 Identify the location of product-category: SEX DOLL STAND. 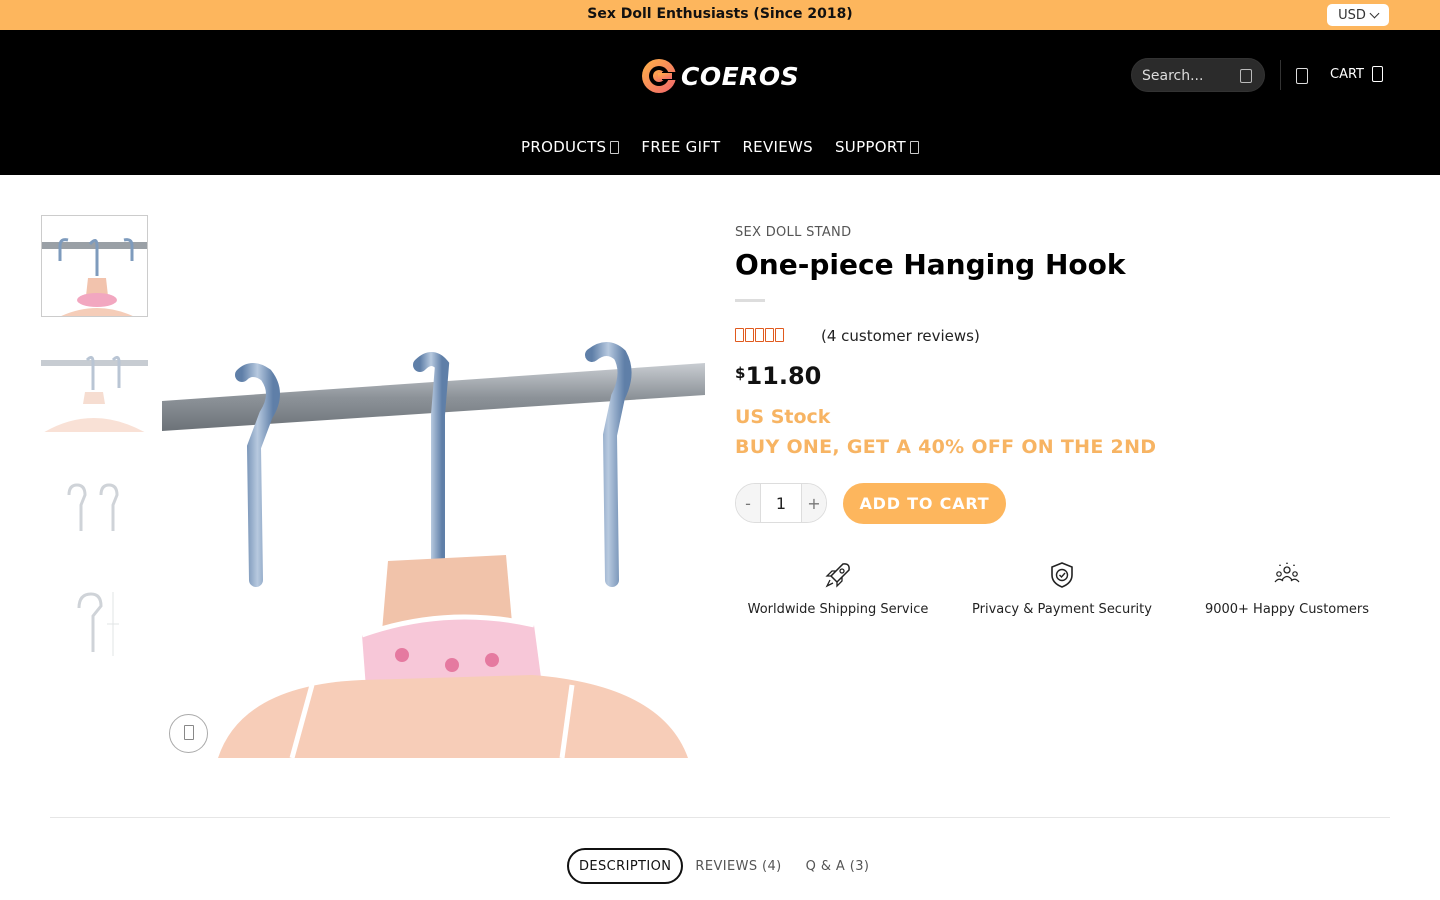
(793, 232).